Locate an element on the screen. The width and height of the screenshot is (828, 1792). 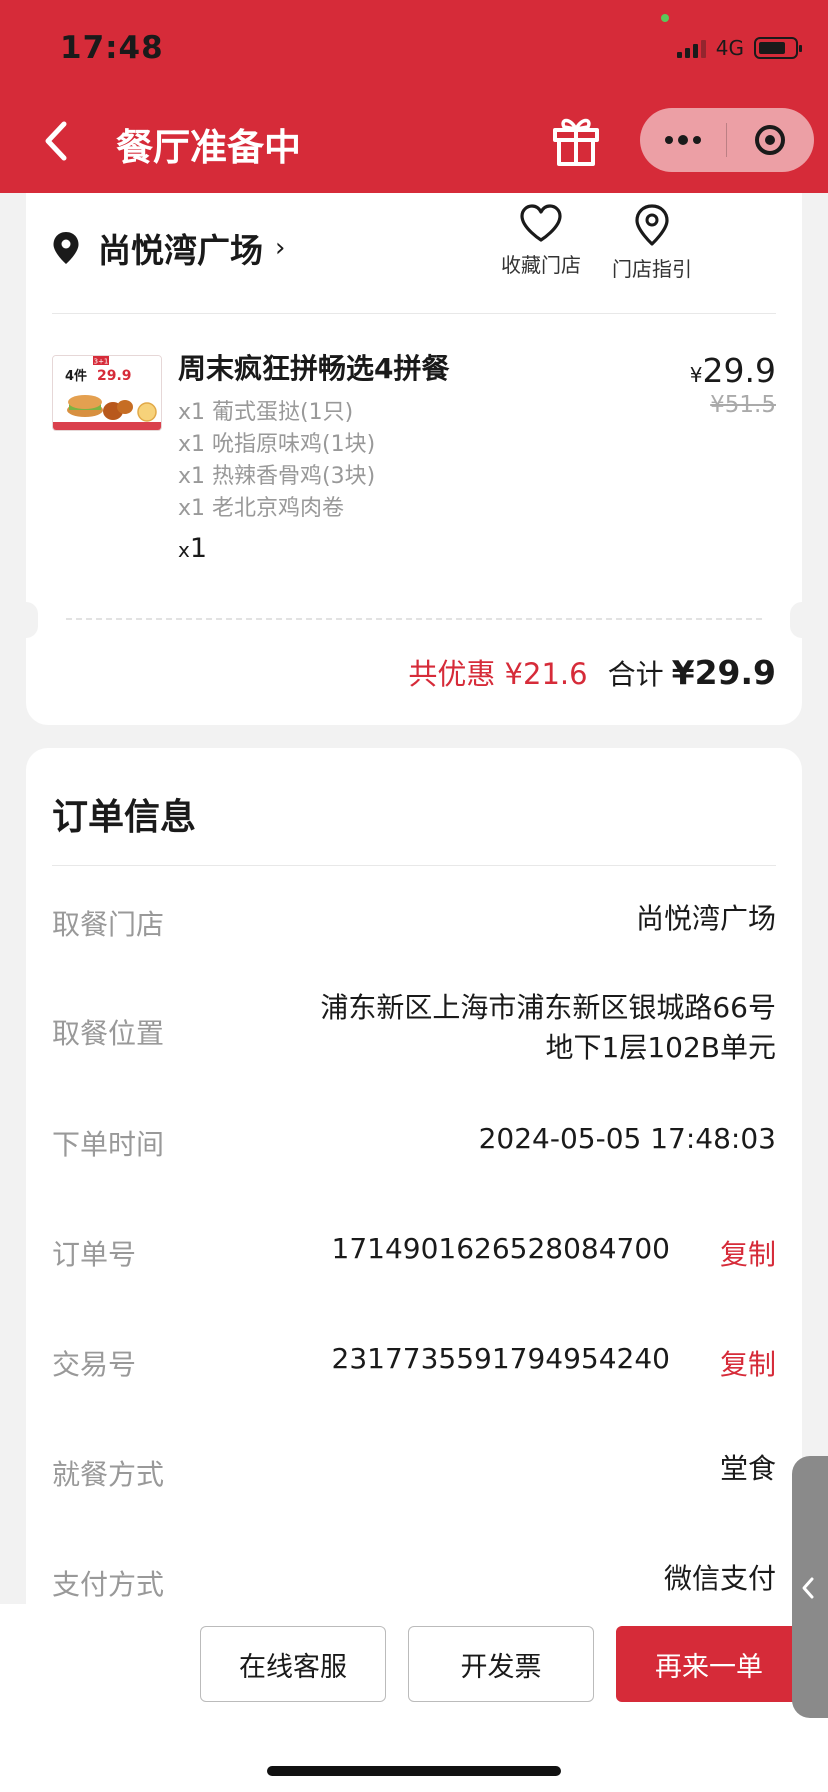
dining-method-label: 就餐方式 is located at coordinates (108, 1474).